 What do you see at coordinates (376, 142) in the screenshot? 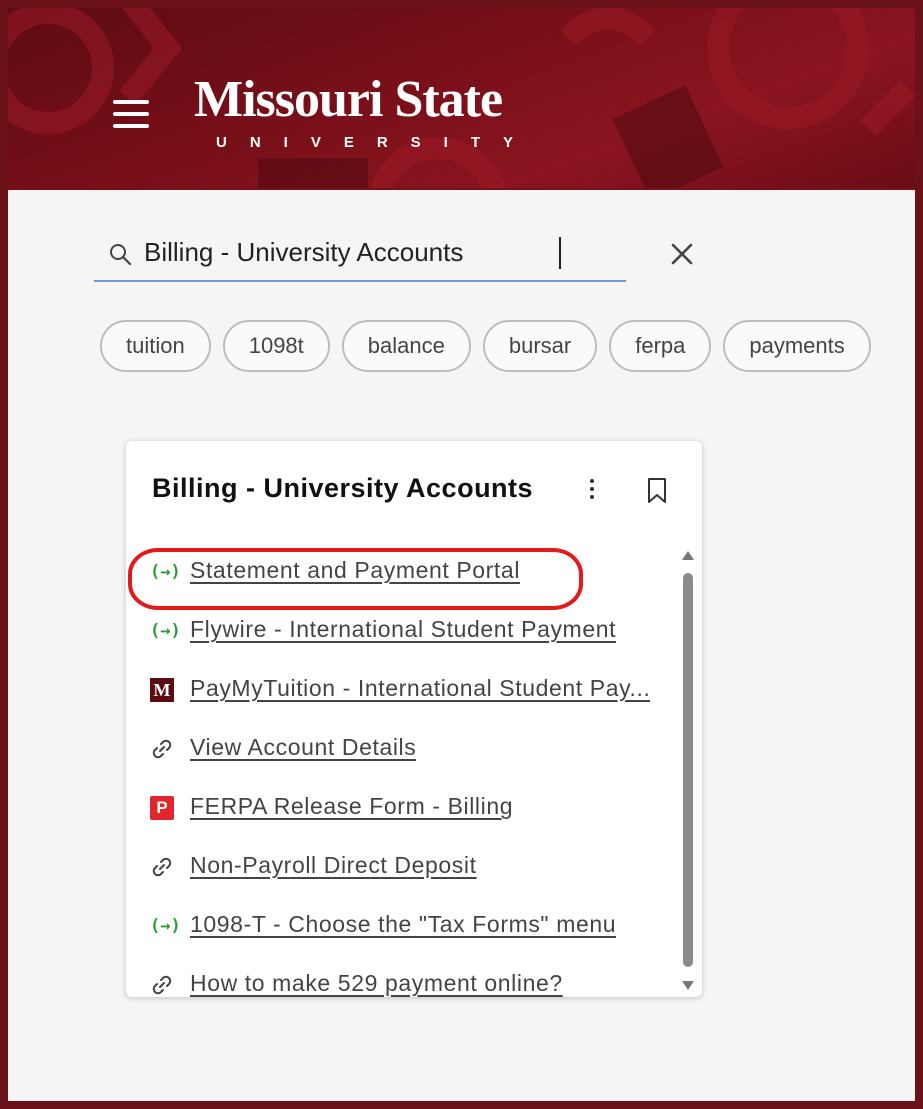
I see `logo-subtitle: UNIVERSITY` at bounding box center [376, 142].